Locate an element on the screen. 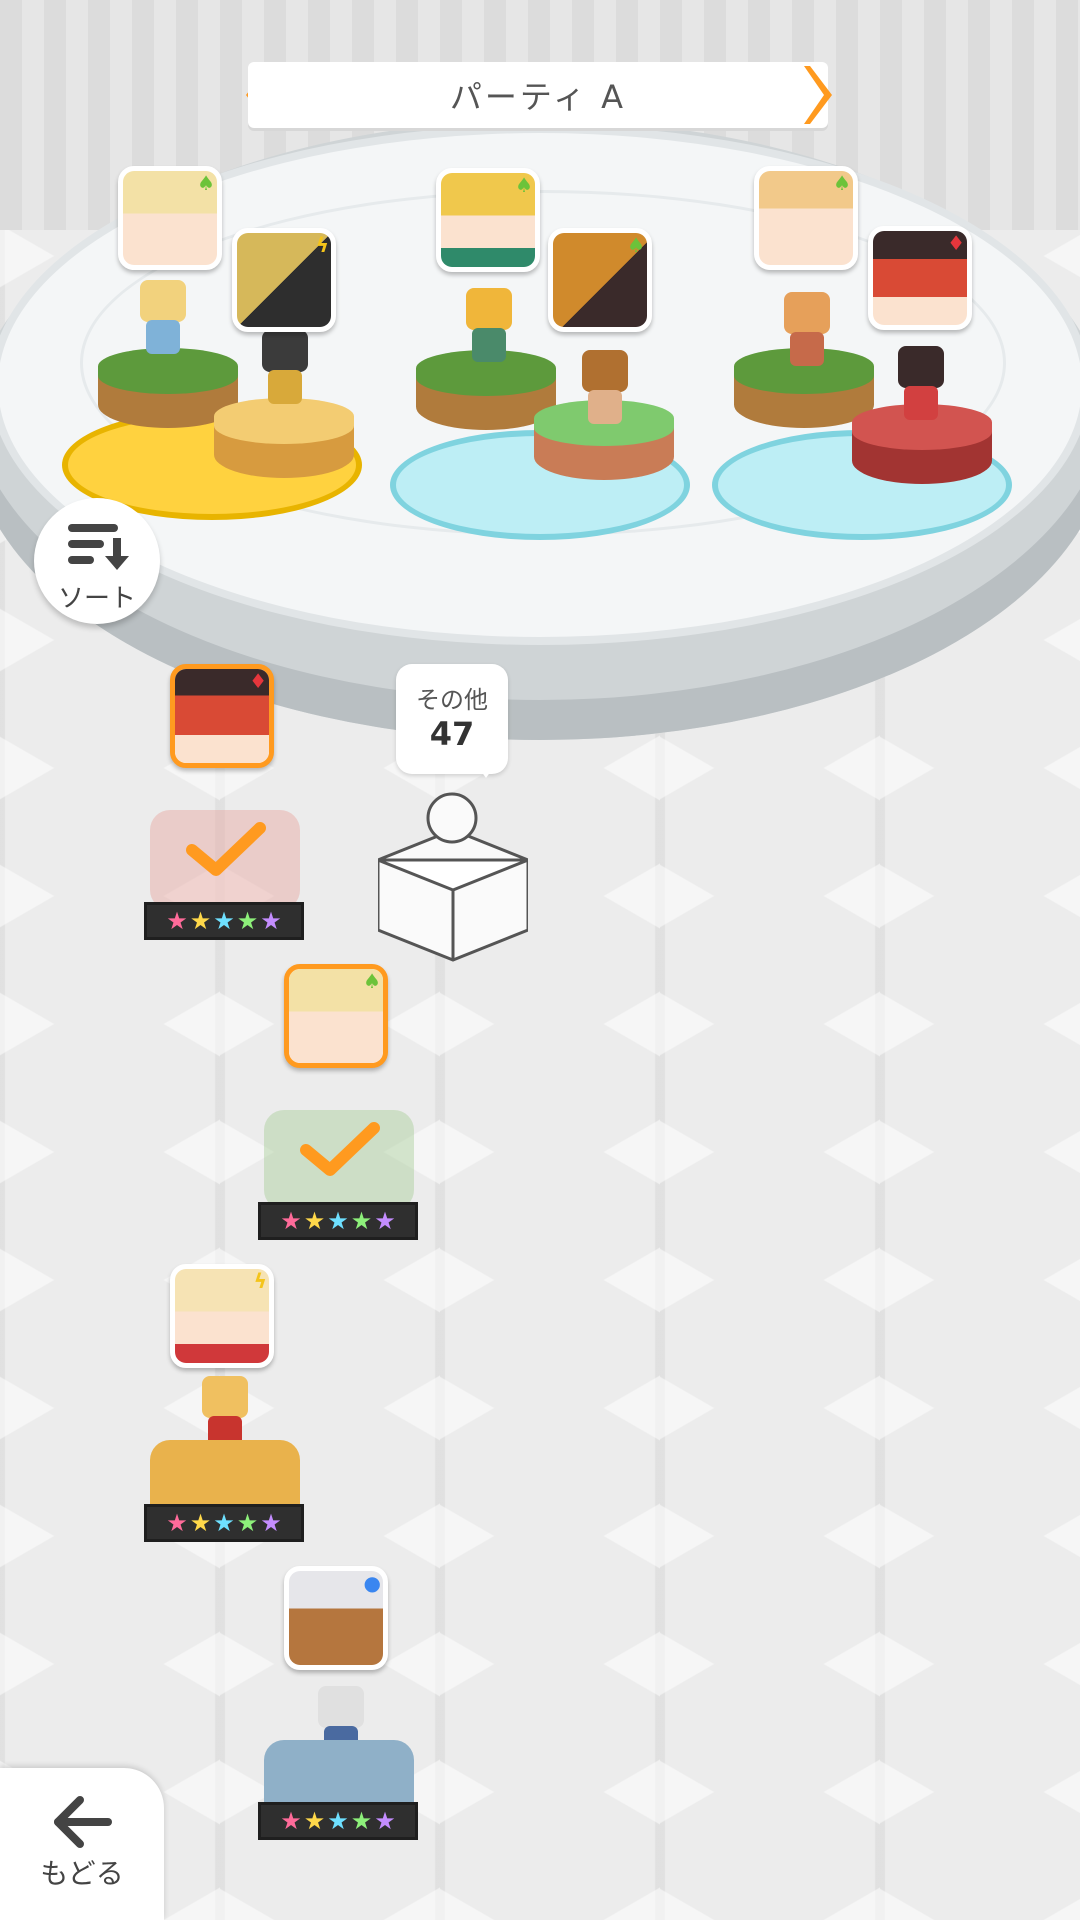 The image size is (1080, 1920). roster-3-stars: ★ ★ ★ ★ ★ is located at coordinates (224, 1523).